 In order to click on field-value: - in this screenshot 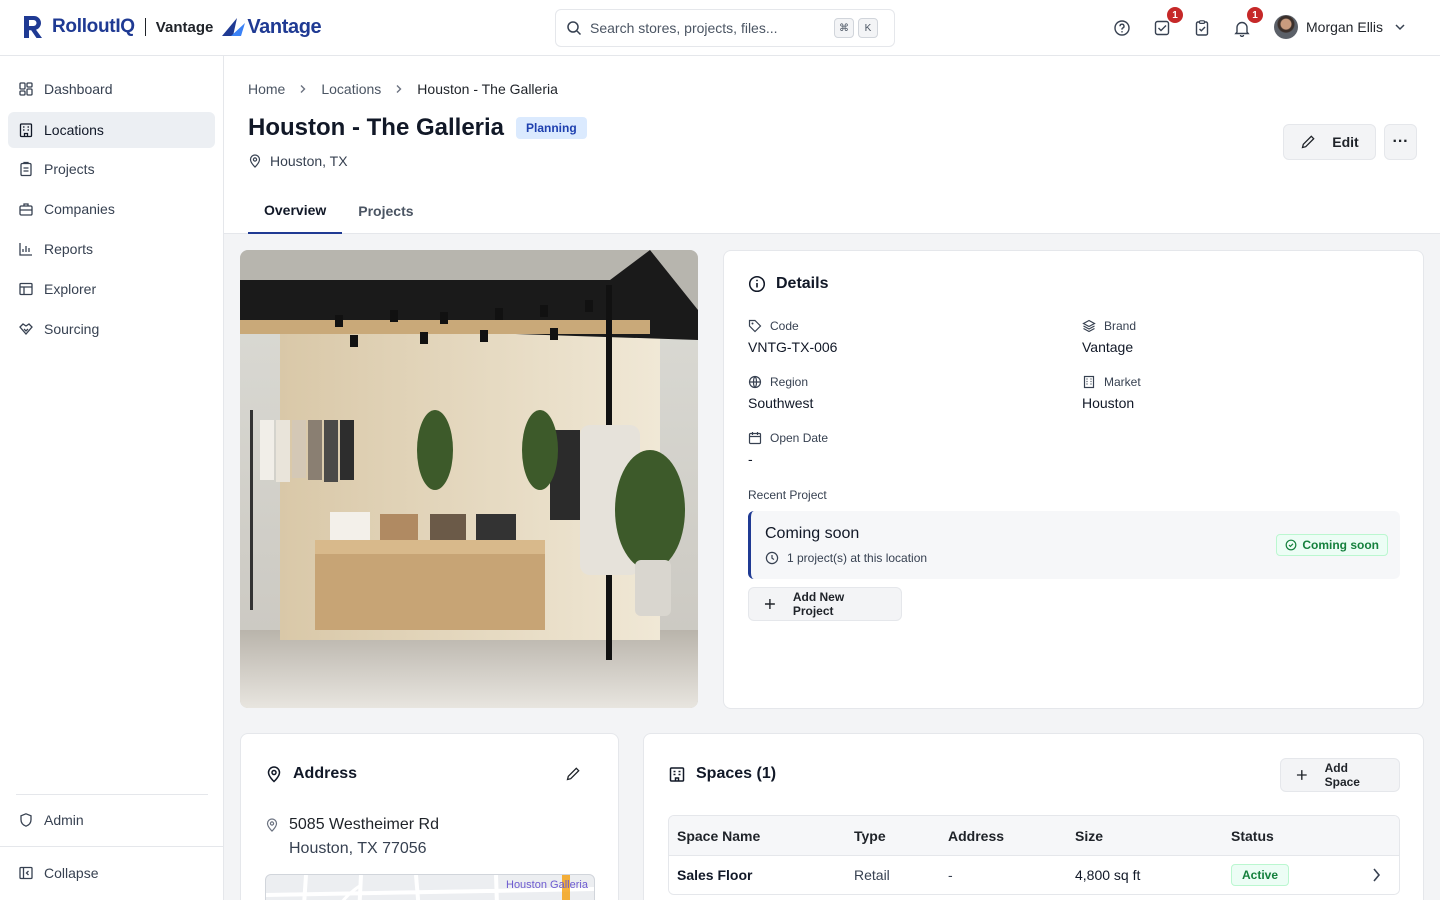, I will do `click(750, 459)`.